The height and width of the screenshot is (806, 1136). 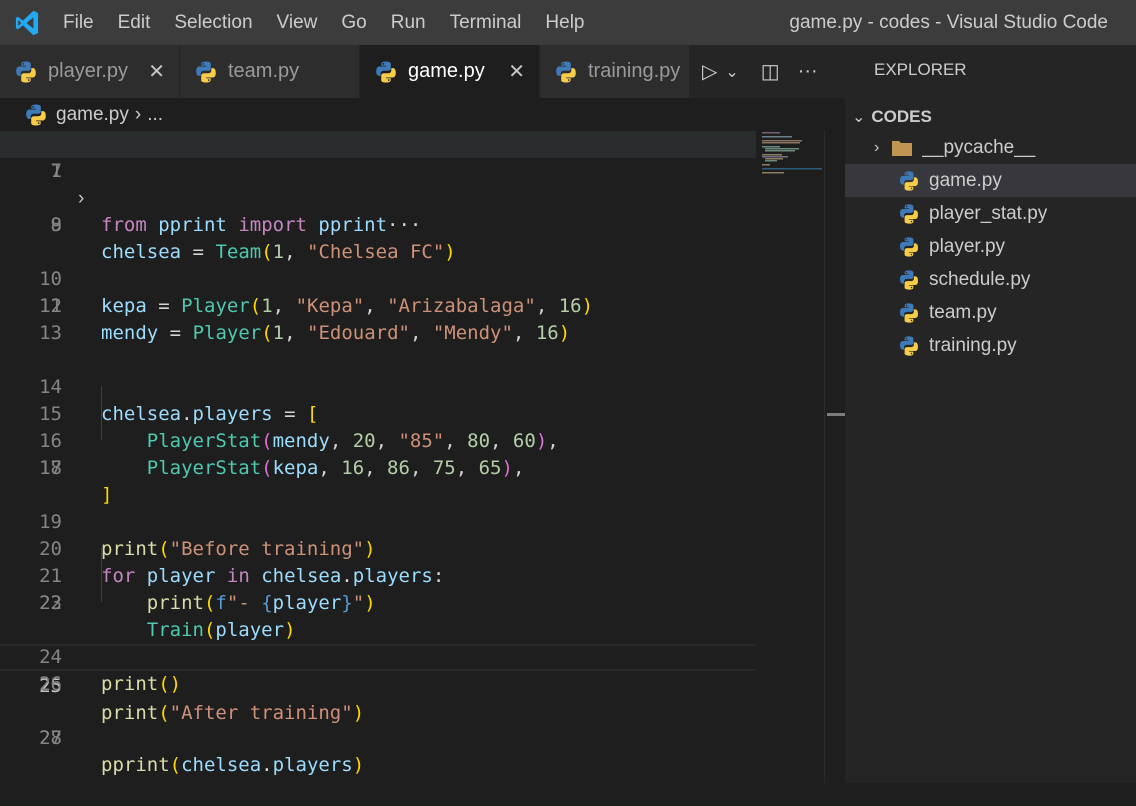 I want to click on code-line: 1 › from pprint import pprint···, so click(x=378, y=183).